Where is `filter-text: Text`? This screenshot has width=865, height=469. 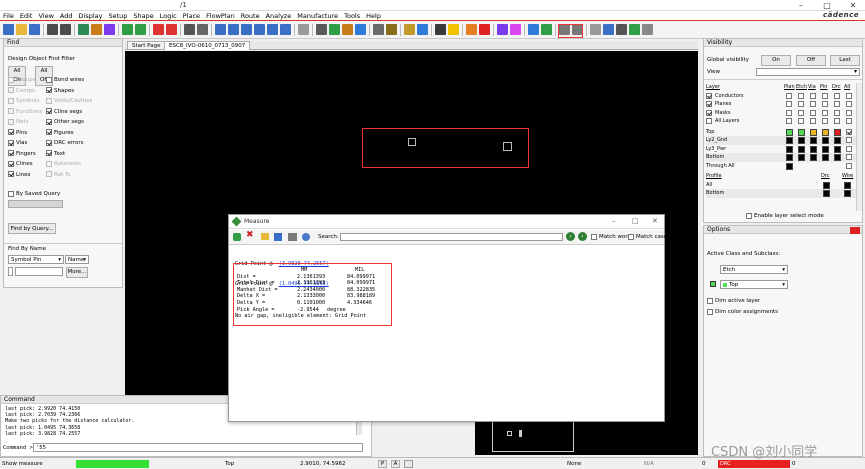
filter-text: Text is located at coordinates (81, 154).